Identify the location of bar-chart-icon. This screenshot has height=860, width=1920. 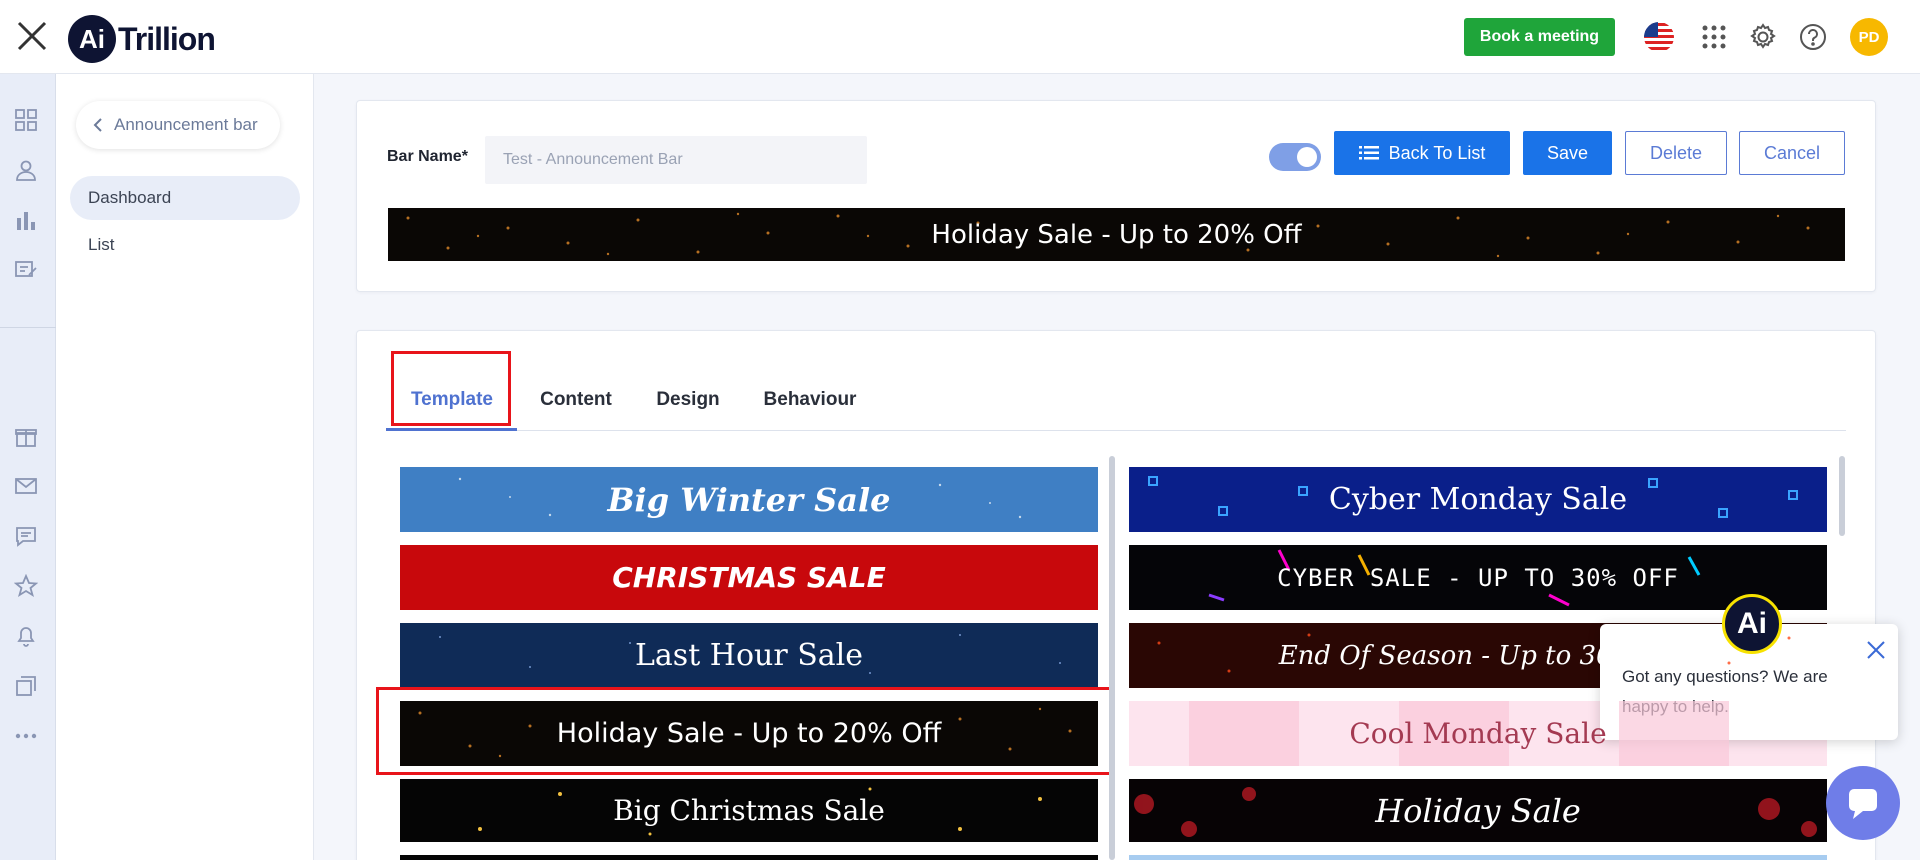
(26, 220).